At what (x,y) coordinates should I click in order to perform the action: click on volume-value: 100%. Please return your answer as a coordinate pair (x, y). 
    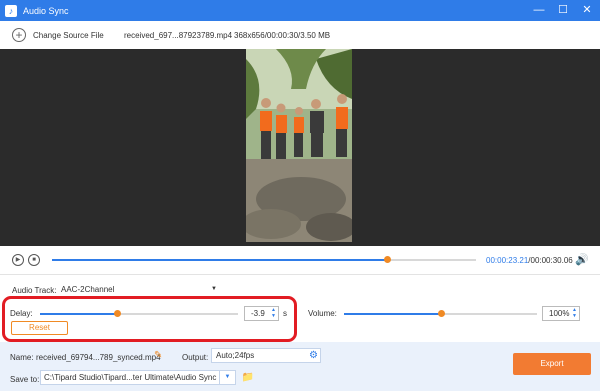
    Looking at the image, I should click on (559, 313).